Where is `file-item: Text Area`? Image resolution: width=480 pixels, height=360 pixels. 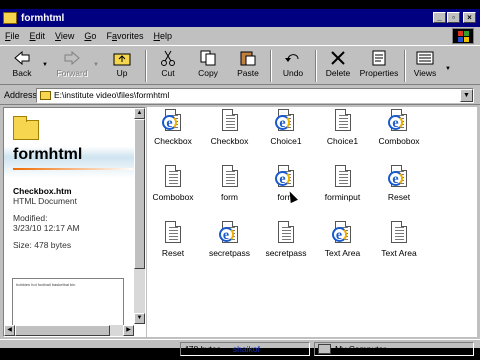
file-item: Text Area is located at coordinates (399, 239).